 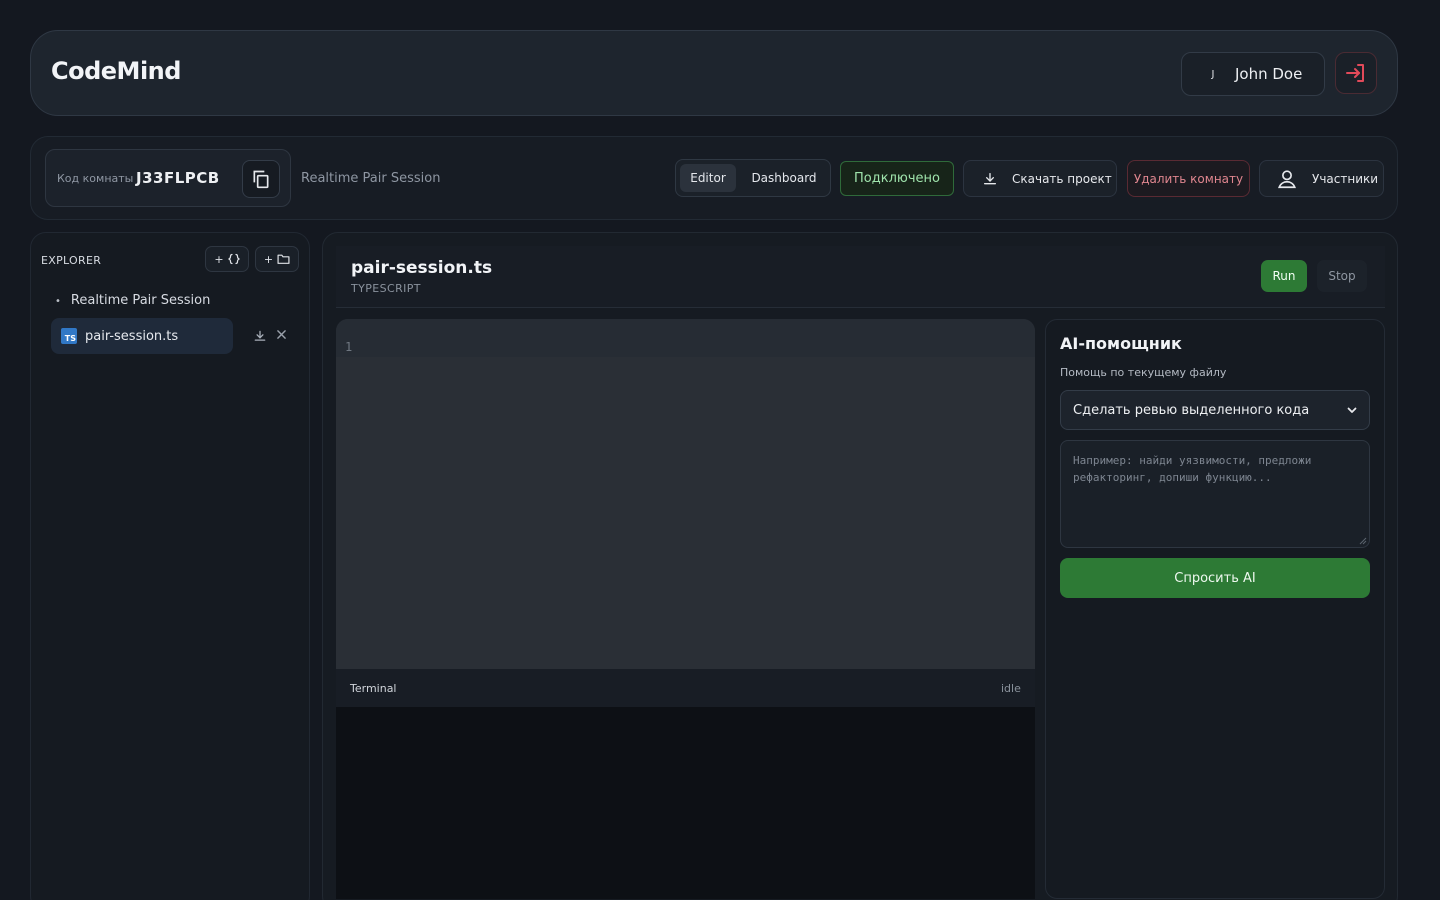 I want to click on terminal-header: Terminal idle, so click(x=685, y=688).